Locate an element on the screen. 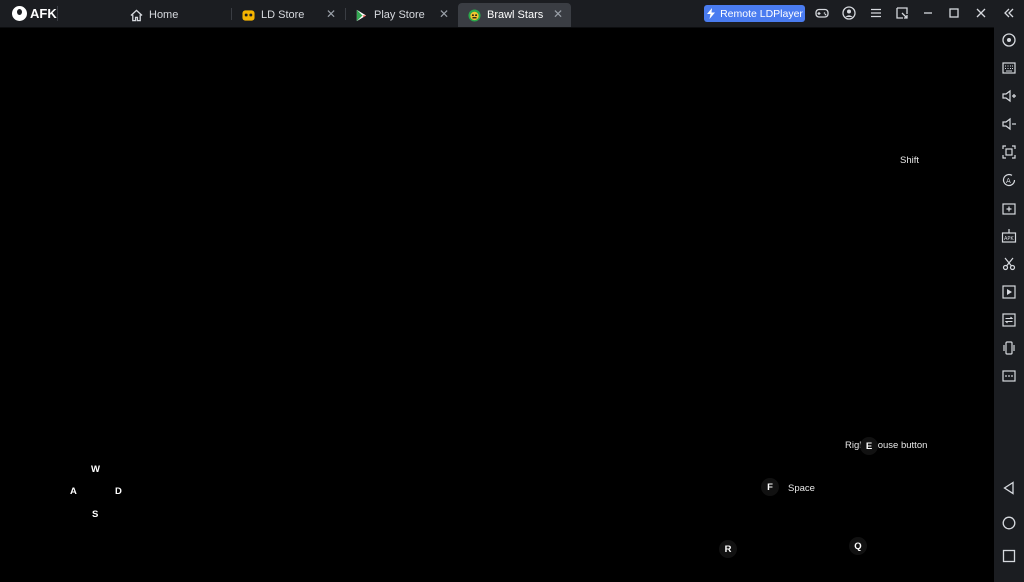  key-a-label: A is located at coordinates (73, 491).